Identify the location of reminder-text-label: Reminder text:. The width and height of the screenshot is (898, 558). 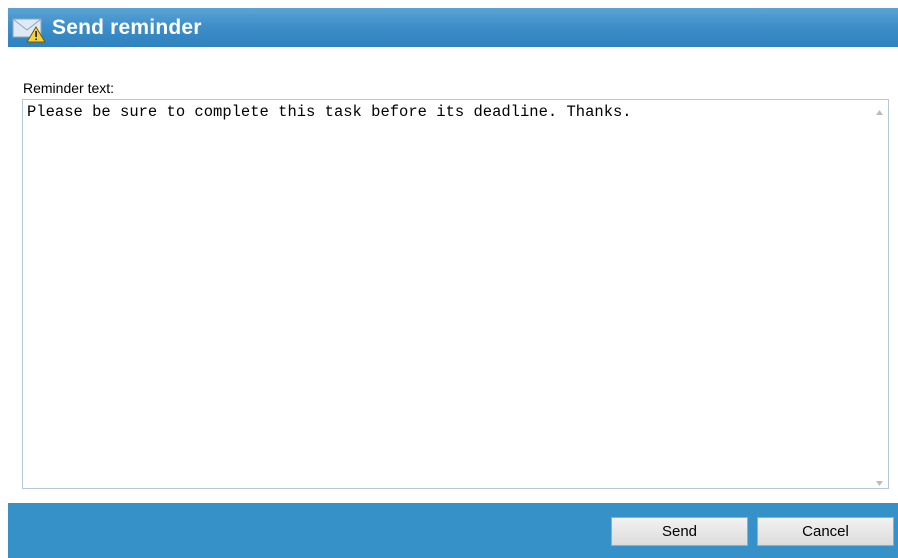
(69, 88).